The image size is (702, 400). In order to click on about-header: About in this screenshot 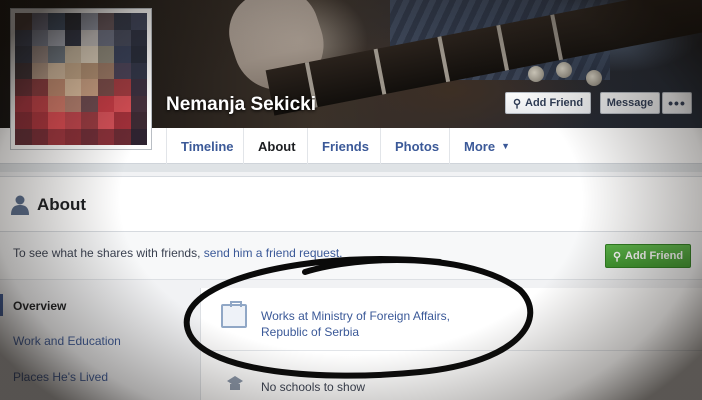, I will do `click(351, 204)`.